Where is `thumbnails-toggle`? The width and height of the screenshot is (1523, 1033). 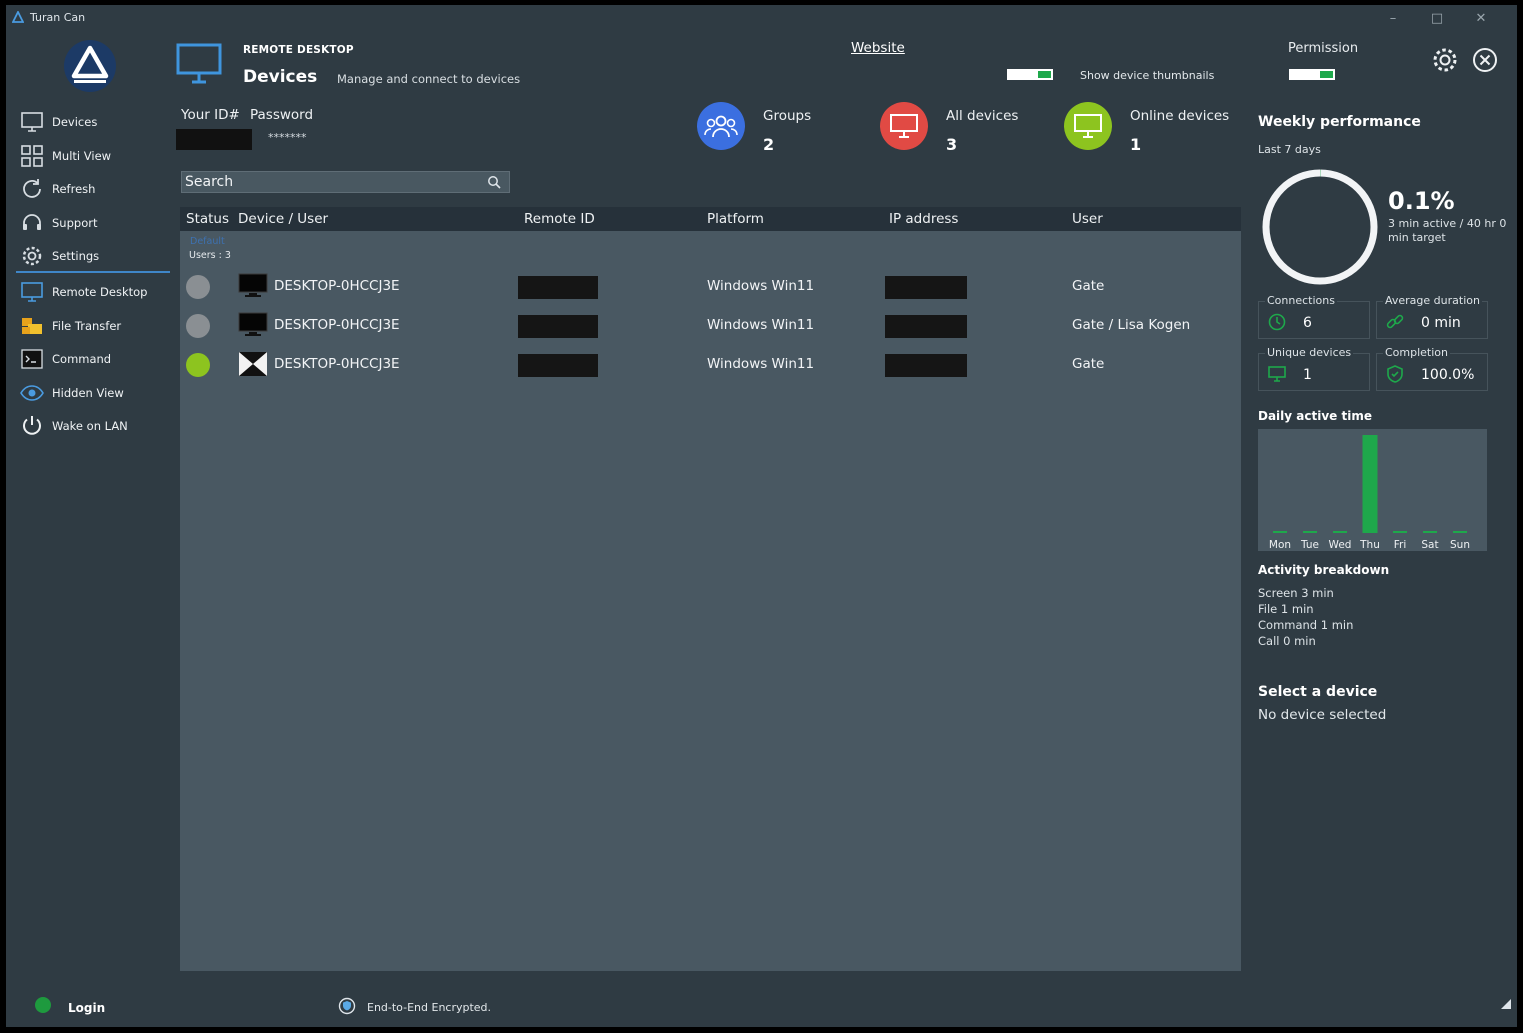
thumbnails-toggle is located at coordinates (1030, 74).